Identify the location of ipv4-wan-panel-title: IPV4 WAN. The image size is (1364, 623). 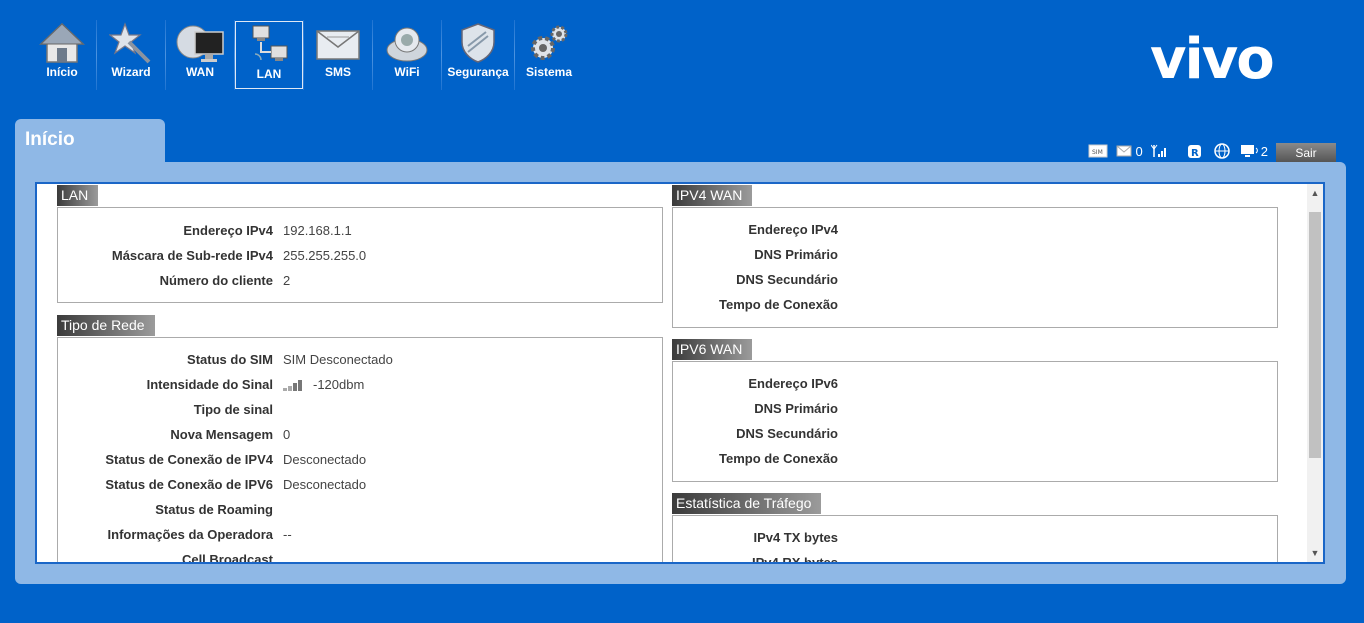
(712, 195).